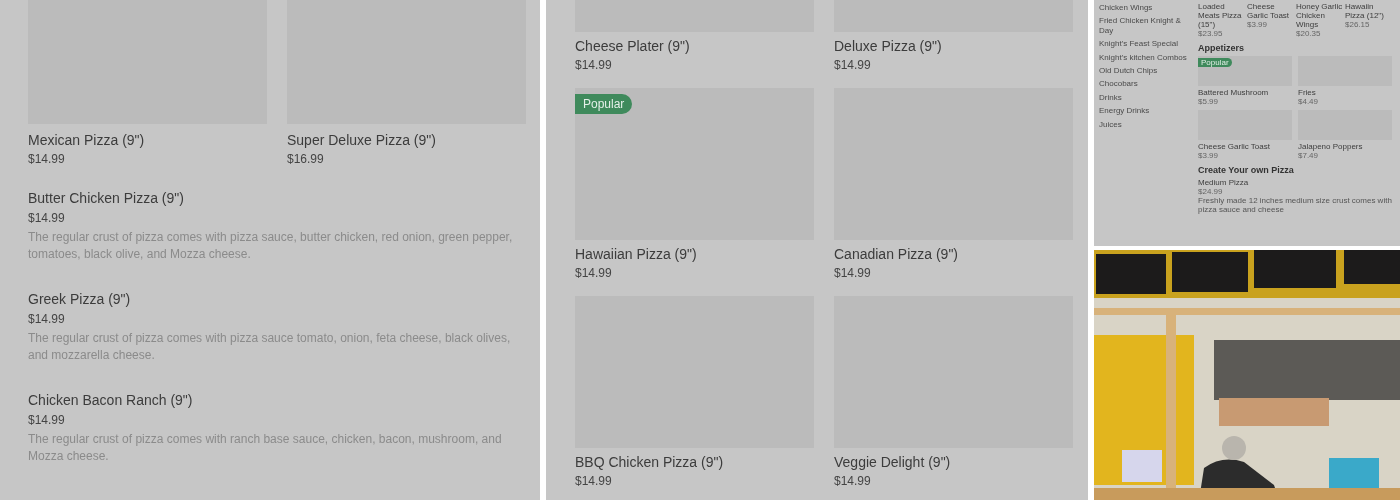 This screenshot has width=1400, height=500. I want to click on section-heading: Appetizers, so click(1221, 48).